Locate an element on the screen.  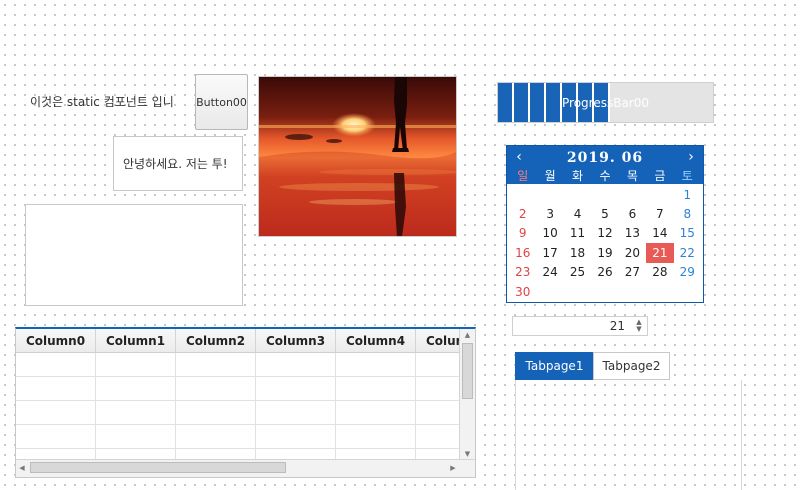
calendar-next-month-button: › is located at coordinates (691, 157).